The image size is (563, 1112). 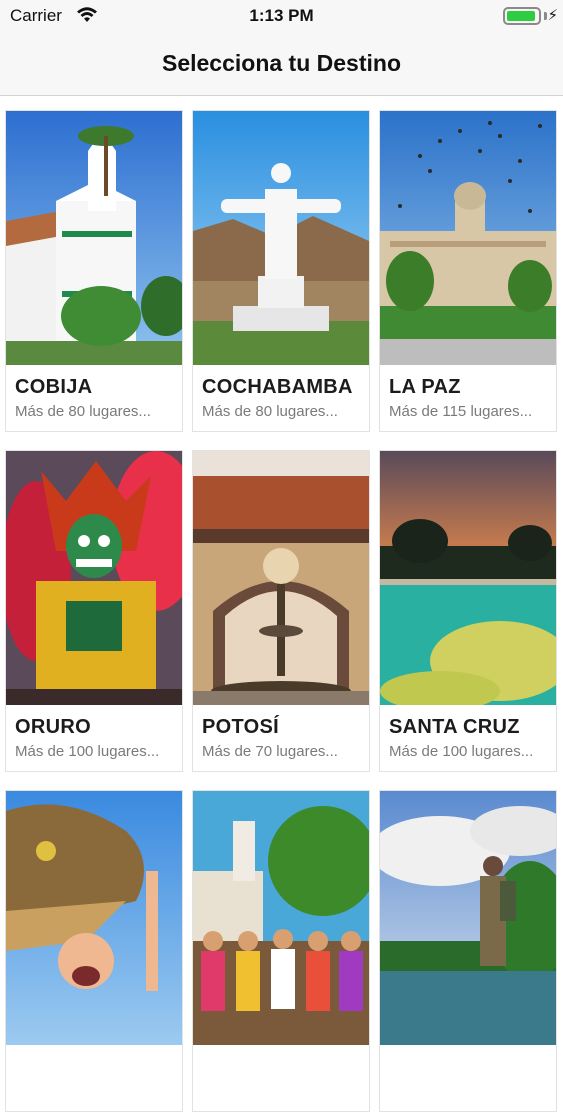 I want to click on la-paz-image, so click(x=468, y=238).